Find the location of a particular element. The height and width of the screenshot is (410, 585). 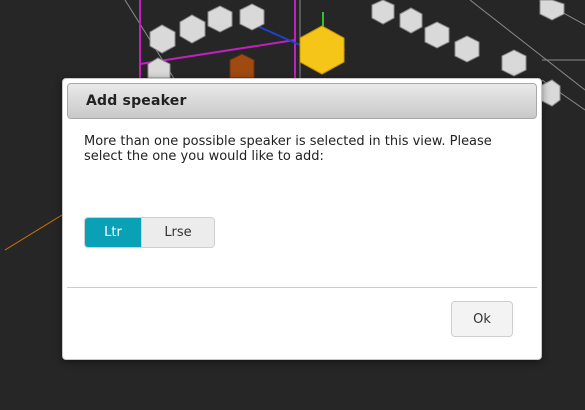

wireframe-line is located at coordinates (527, 45).